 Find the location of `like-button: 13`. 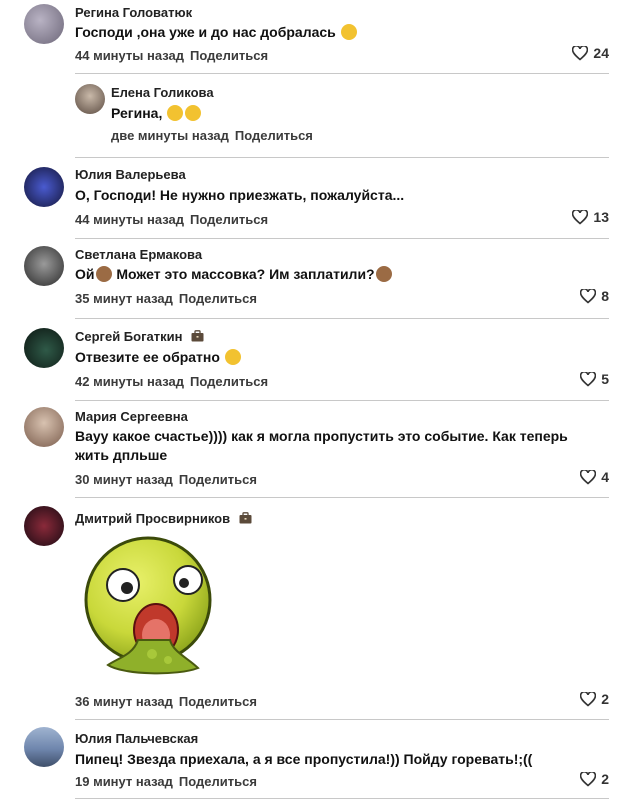

like-button: 13 is located at coordinates (590, 217).